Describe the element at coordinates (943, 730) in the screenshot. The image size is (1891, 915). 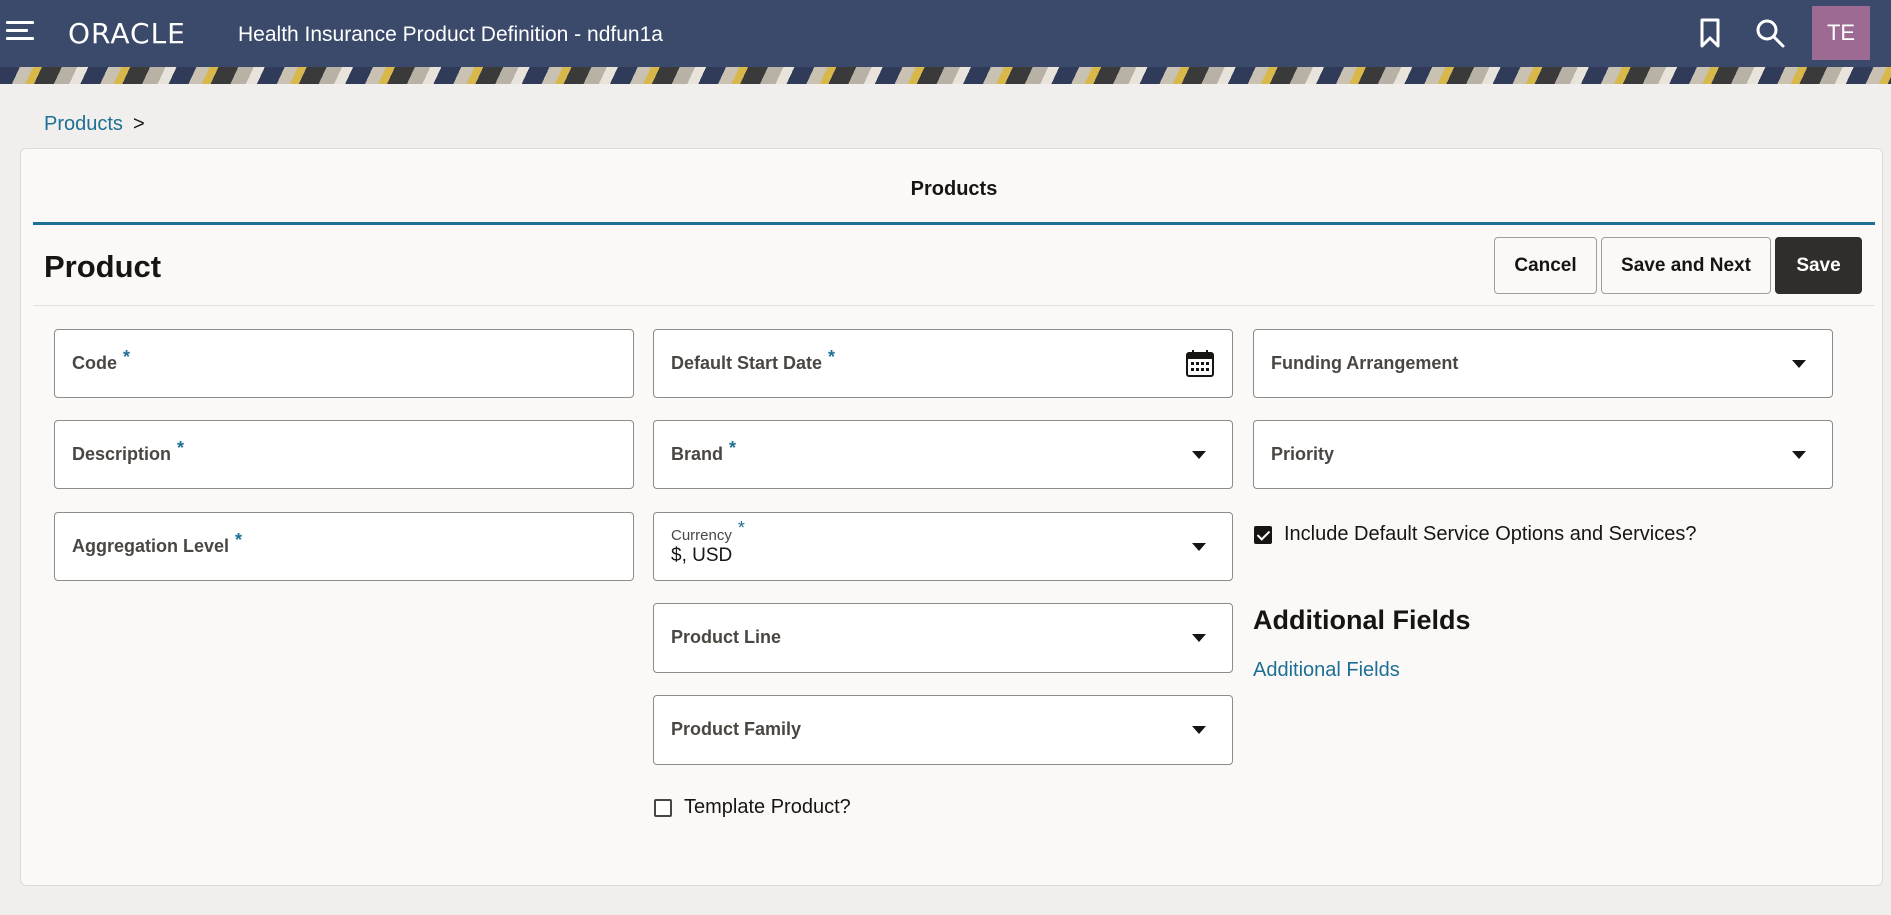
I see `product-family-select: Product Family` at that location.